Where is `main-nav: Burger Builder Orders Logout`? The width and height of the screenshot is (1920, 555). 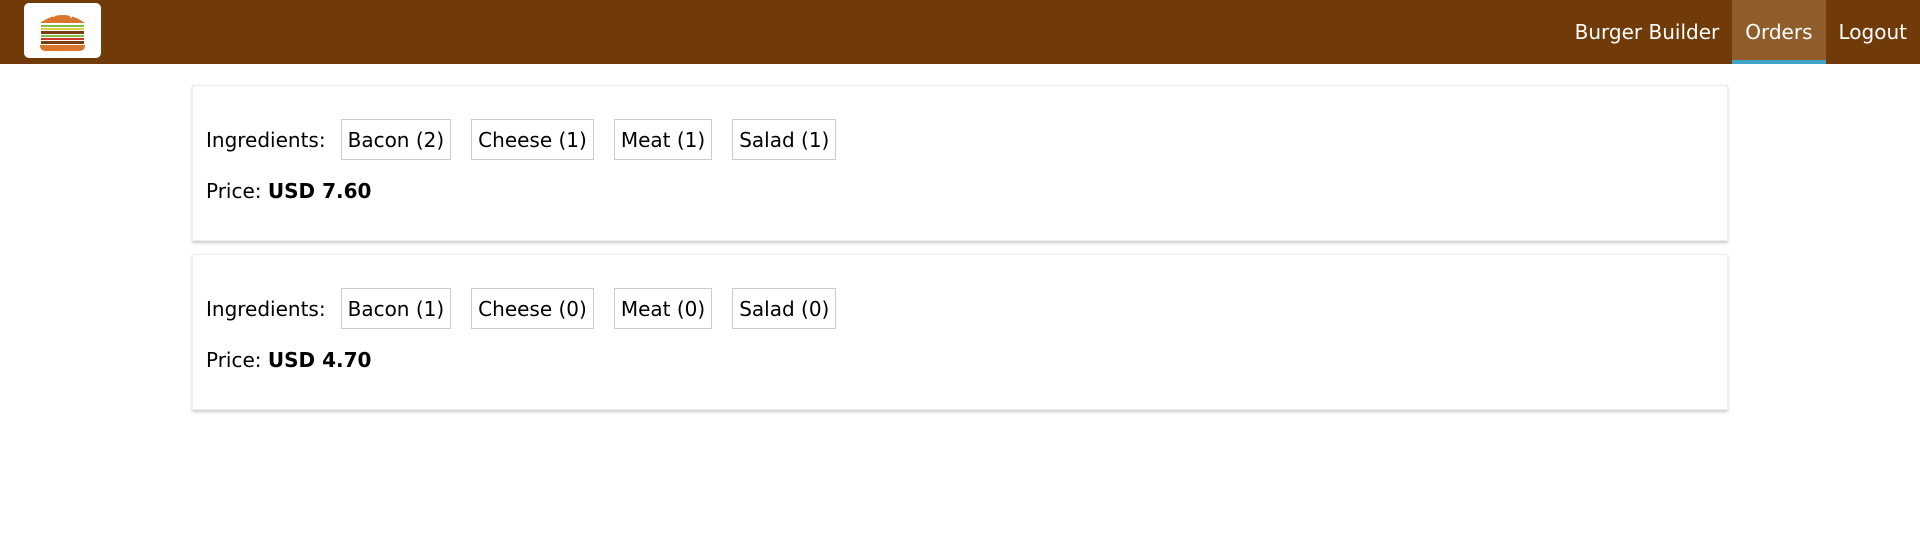
main-nav: Burger Builder Orders Logout is located at coordinates (1741, 32).